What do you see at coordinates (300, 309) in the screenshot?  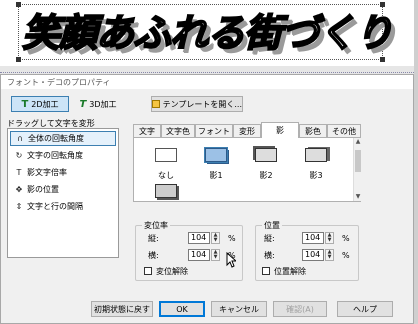 I see `confirm-button: 確認(A)` at bounding box center [300, 309].